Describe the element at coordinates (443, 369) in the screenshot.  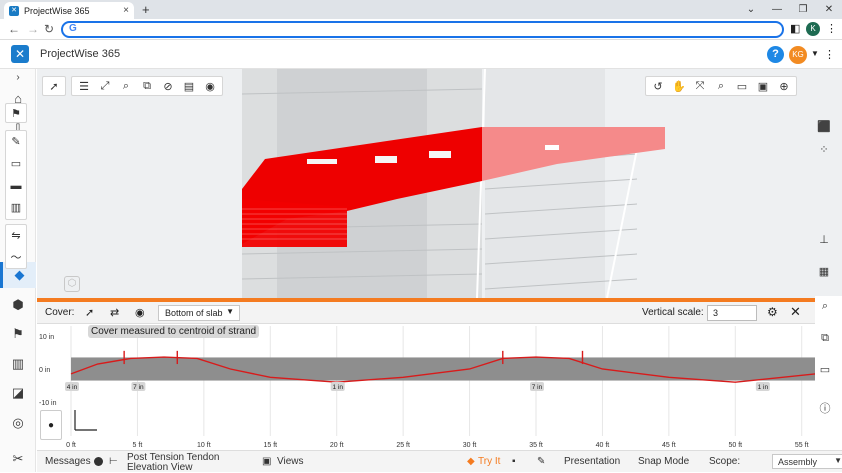
I see `slab-band` at that location.